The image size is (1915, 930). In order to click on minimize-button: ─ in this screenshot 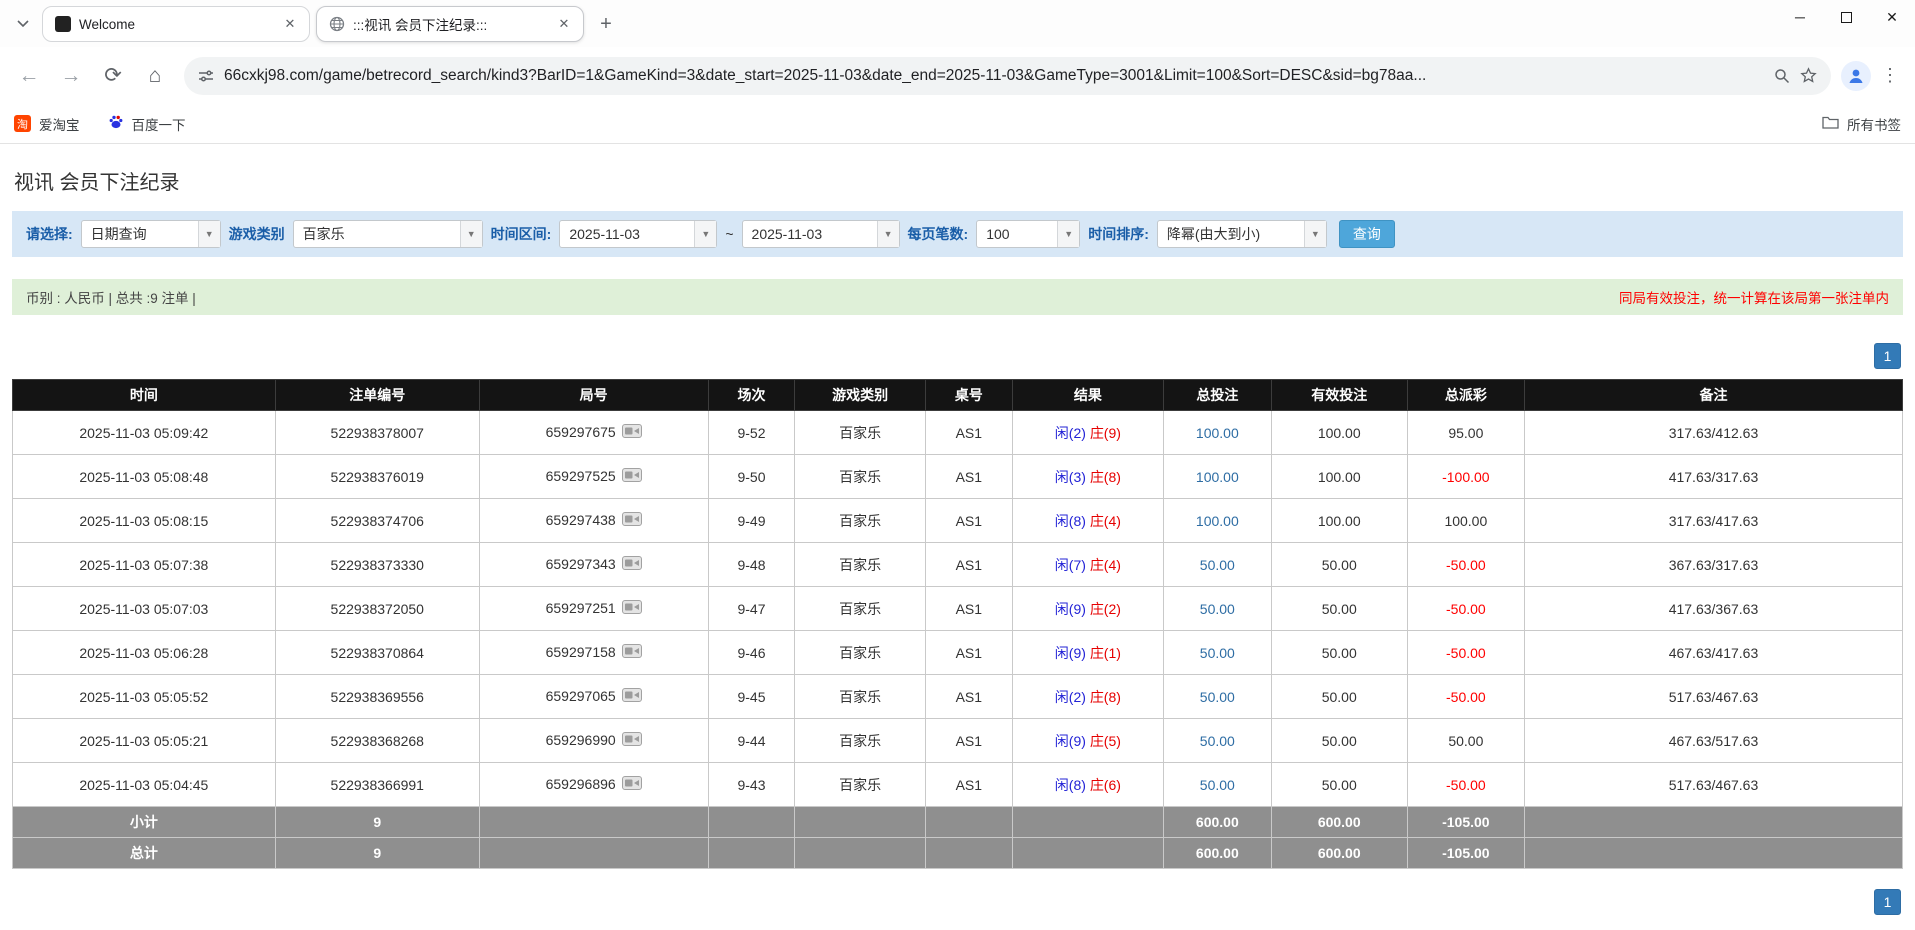, I will do `click(1800, 17)`.